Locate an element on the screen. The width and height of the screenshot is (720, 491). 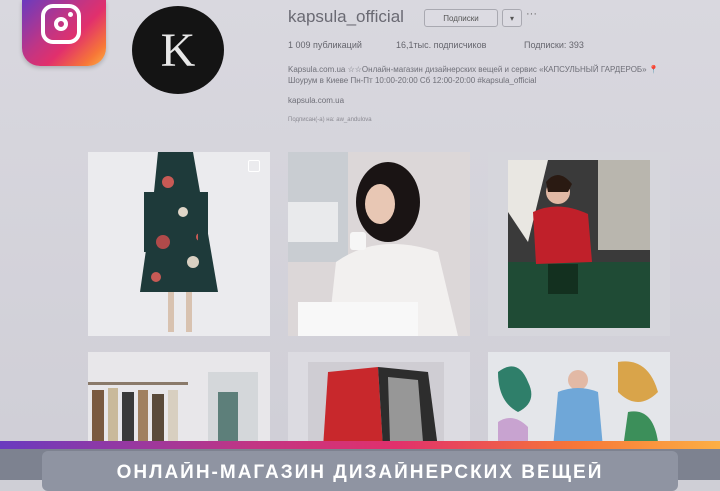
following-count: Подписки: 393 is located at coordinates (554, 45).